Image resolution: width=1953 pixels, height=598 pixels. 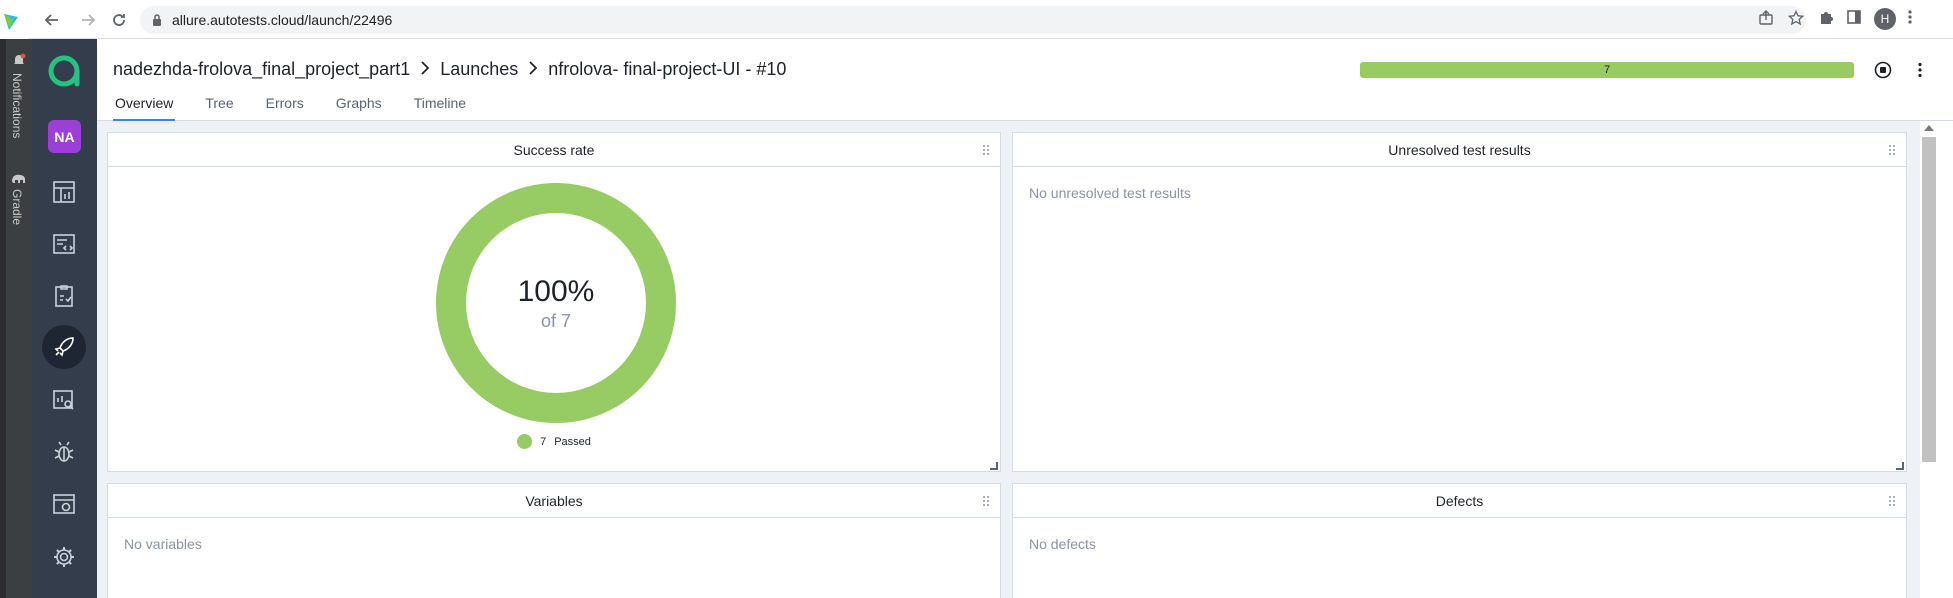 What do you see at coordinates (157, 20) in the screenshot?
I see `lock-icon` at bounding box center [157, 20].